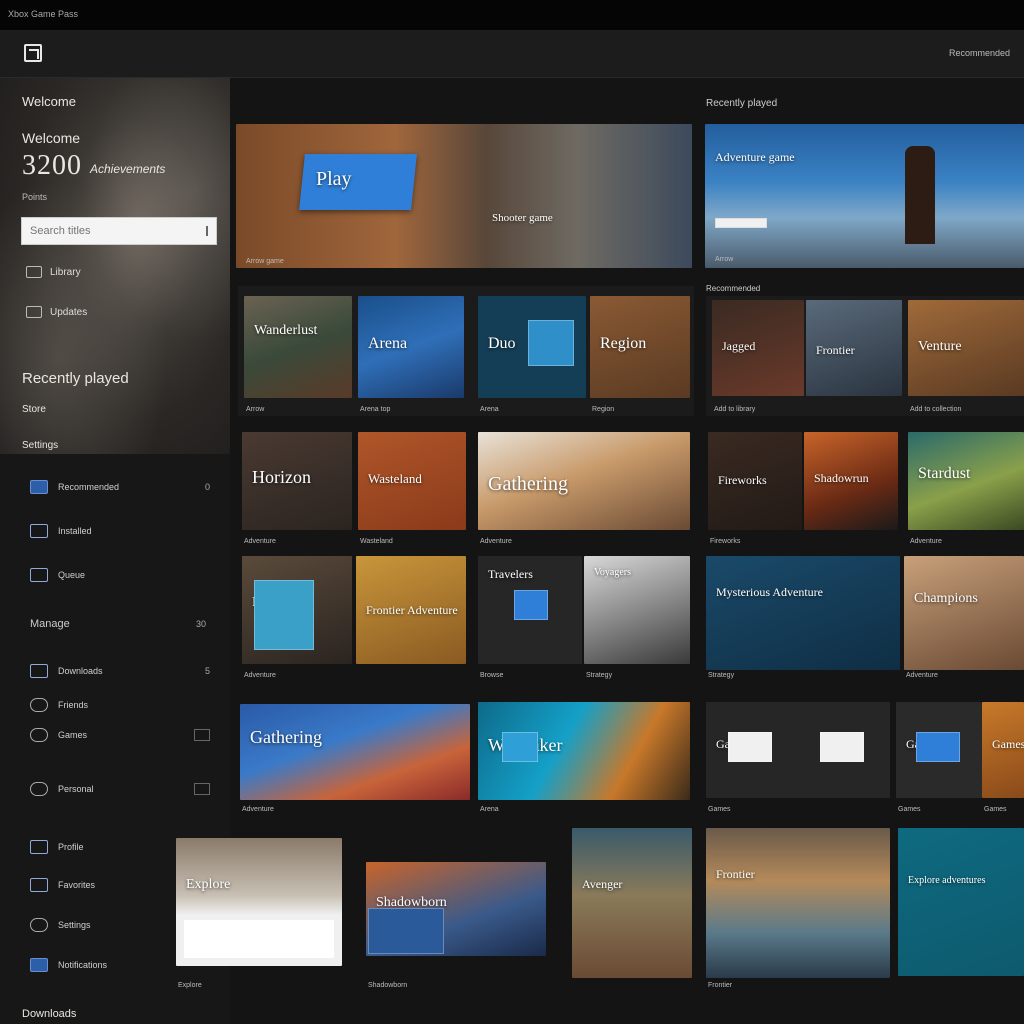 This screenshot has height=1024, width=1024. What do you see at coordinates (758, 348) in the screenshot?
I see `game-tile: Jagged` at bounding box center [758, 348].